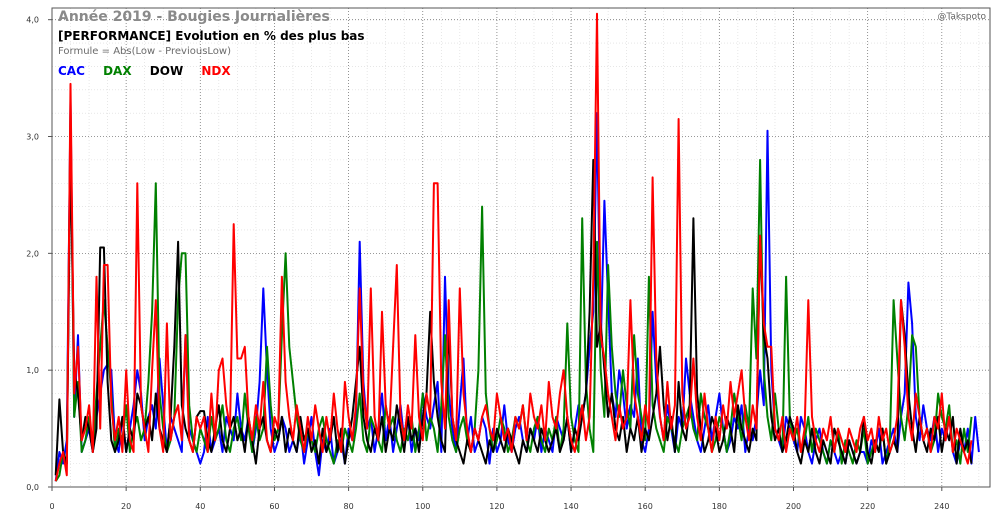  I want to click on y-tick-label: 4,0, so click(32, 20).